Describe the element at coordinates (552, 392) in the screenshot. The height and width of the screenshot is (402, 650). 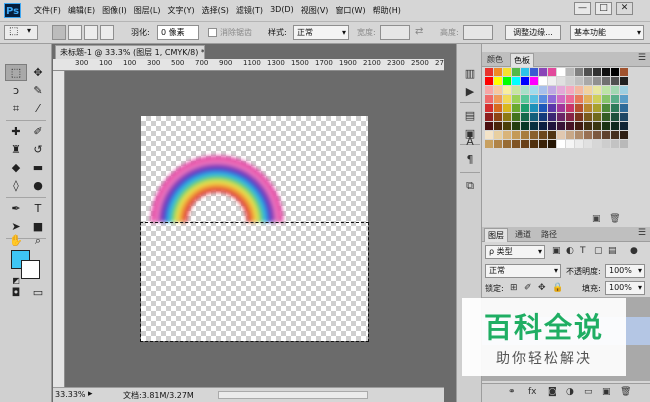
I see `add-mask-icon: ◙` at that location.